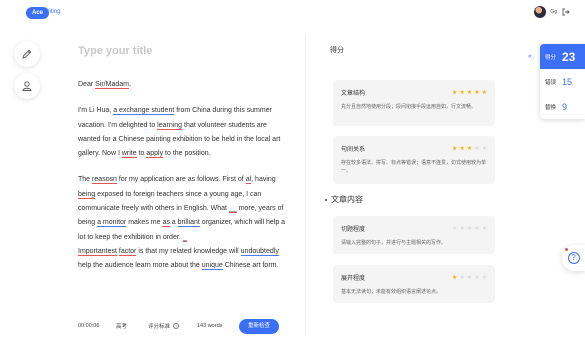 This screenshot has height=349, width=585. Describe the element at coordinates (337, 50) in the screenshot. I see `score-panel-title: 得分` at that location.